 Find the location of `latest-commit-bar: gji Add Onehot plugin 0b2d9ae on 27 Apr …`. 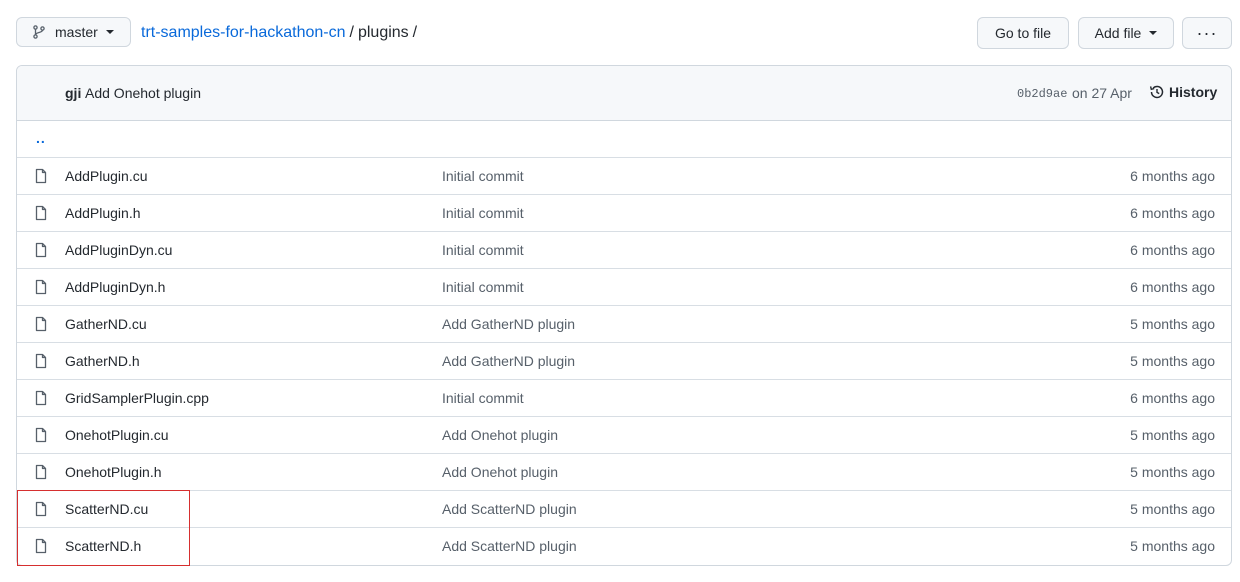

latest-commit-bar: gji Add Onehot plugin 0b2d9ae on 27 Apr … is located at coordinates (624, 93).